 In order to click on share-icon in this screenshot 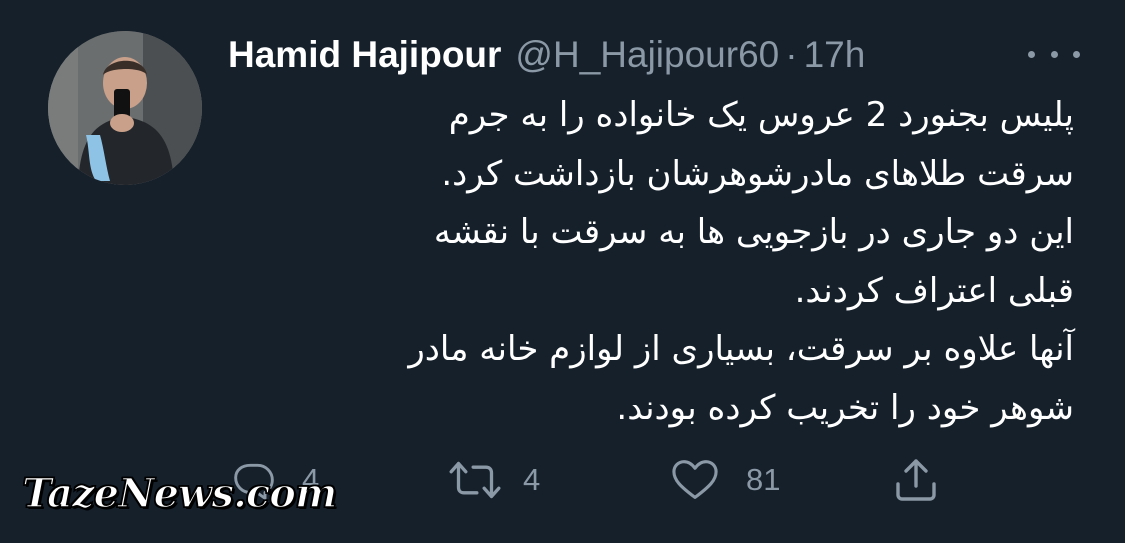, I will do `click(916, 480)`.